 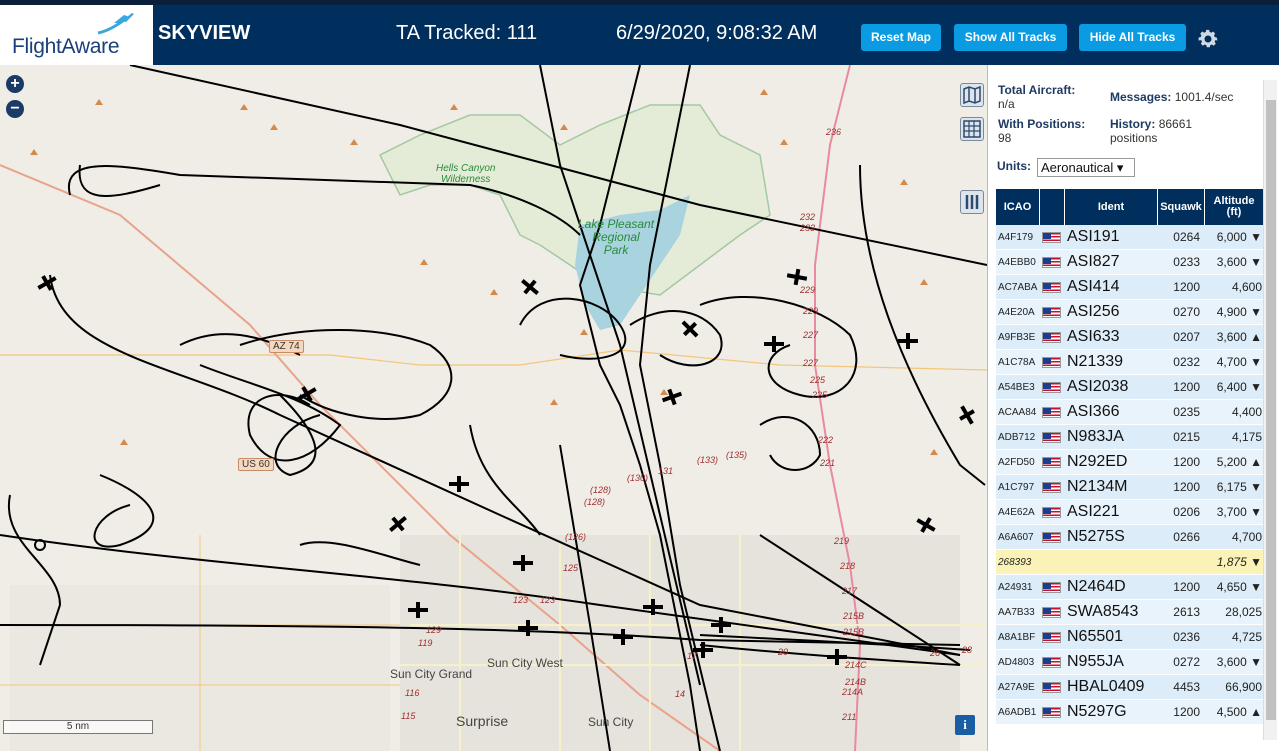 I want to click on flightaware-logo: FlightAware, so click(x=76, y=35).